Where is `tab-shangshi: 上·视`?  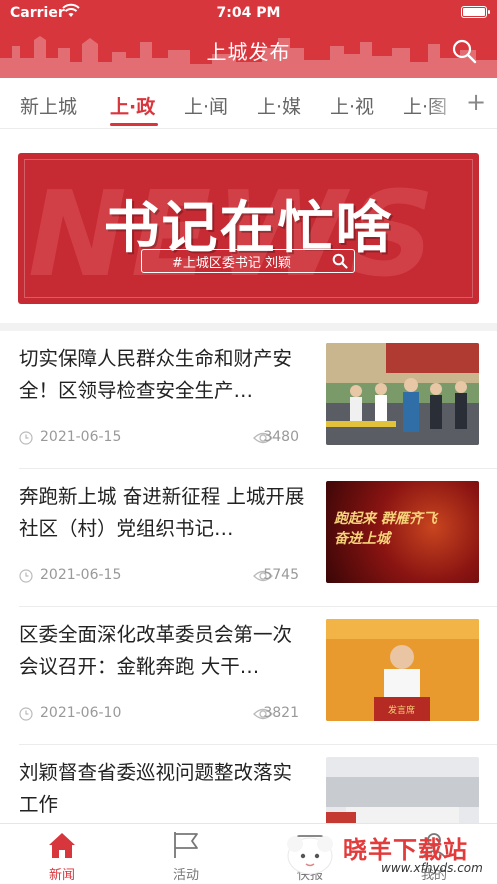 tab-shangshi: 上·视 is located at coordinates (352, 105).